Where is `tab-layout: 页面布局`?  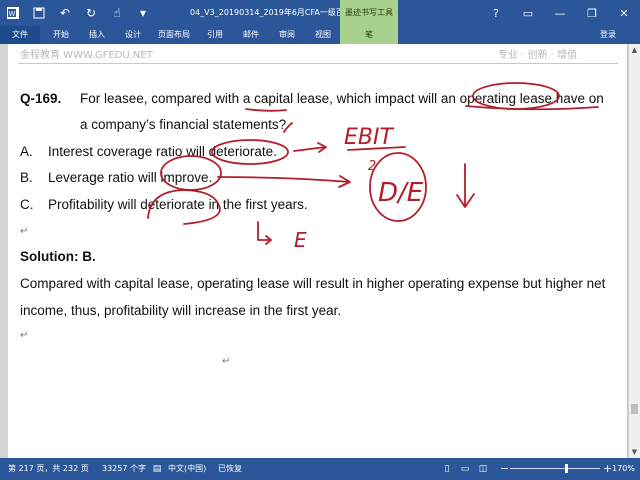
tab-layout: 页面布局 is located at coordinates (174, 35).